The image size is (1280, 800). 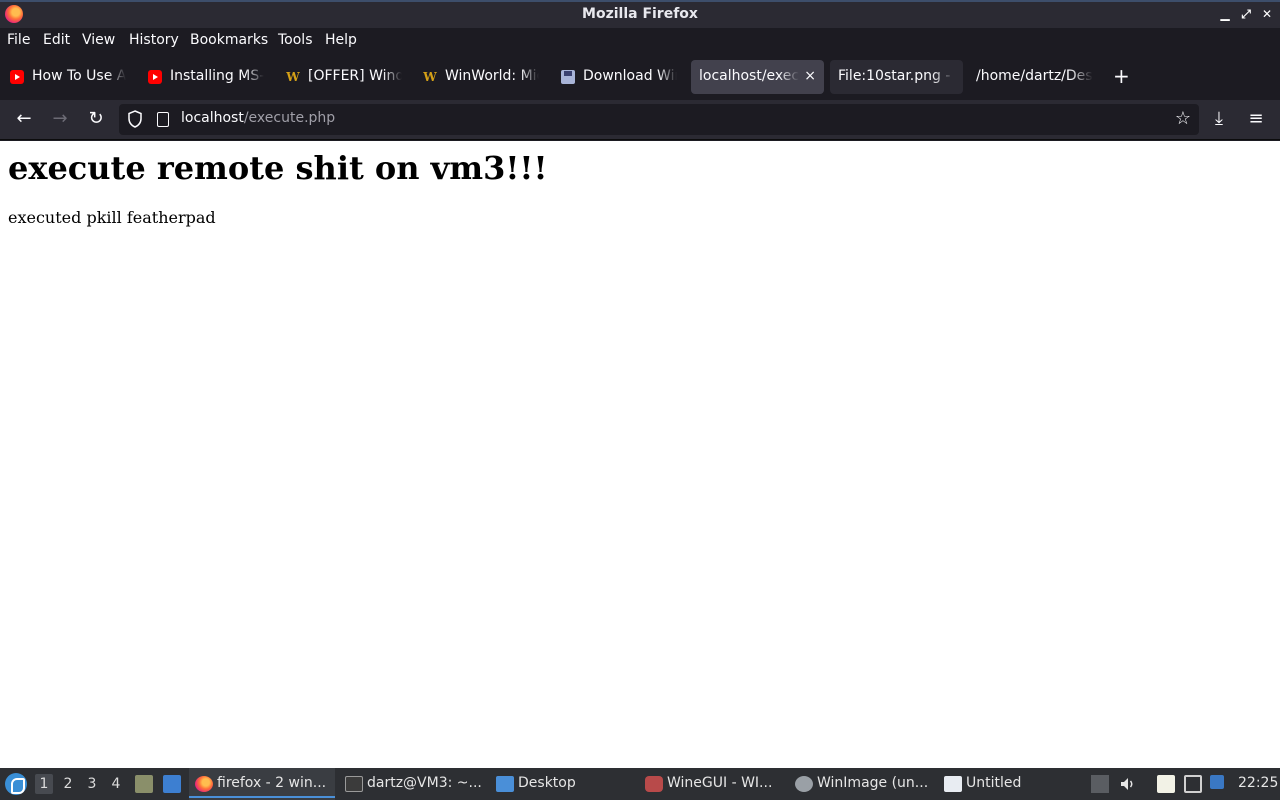 I want to click on navigation-toolbar: ← → ↻ localhost/execute.php ☆ ⤓ ≡, so click(x=640, y=120).